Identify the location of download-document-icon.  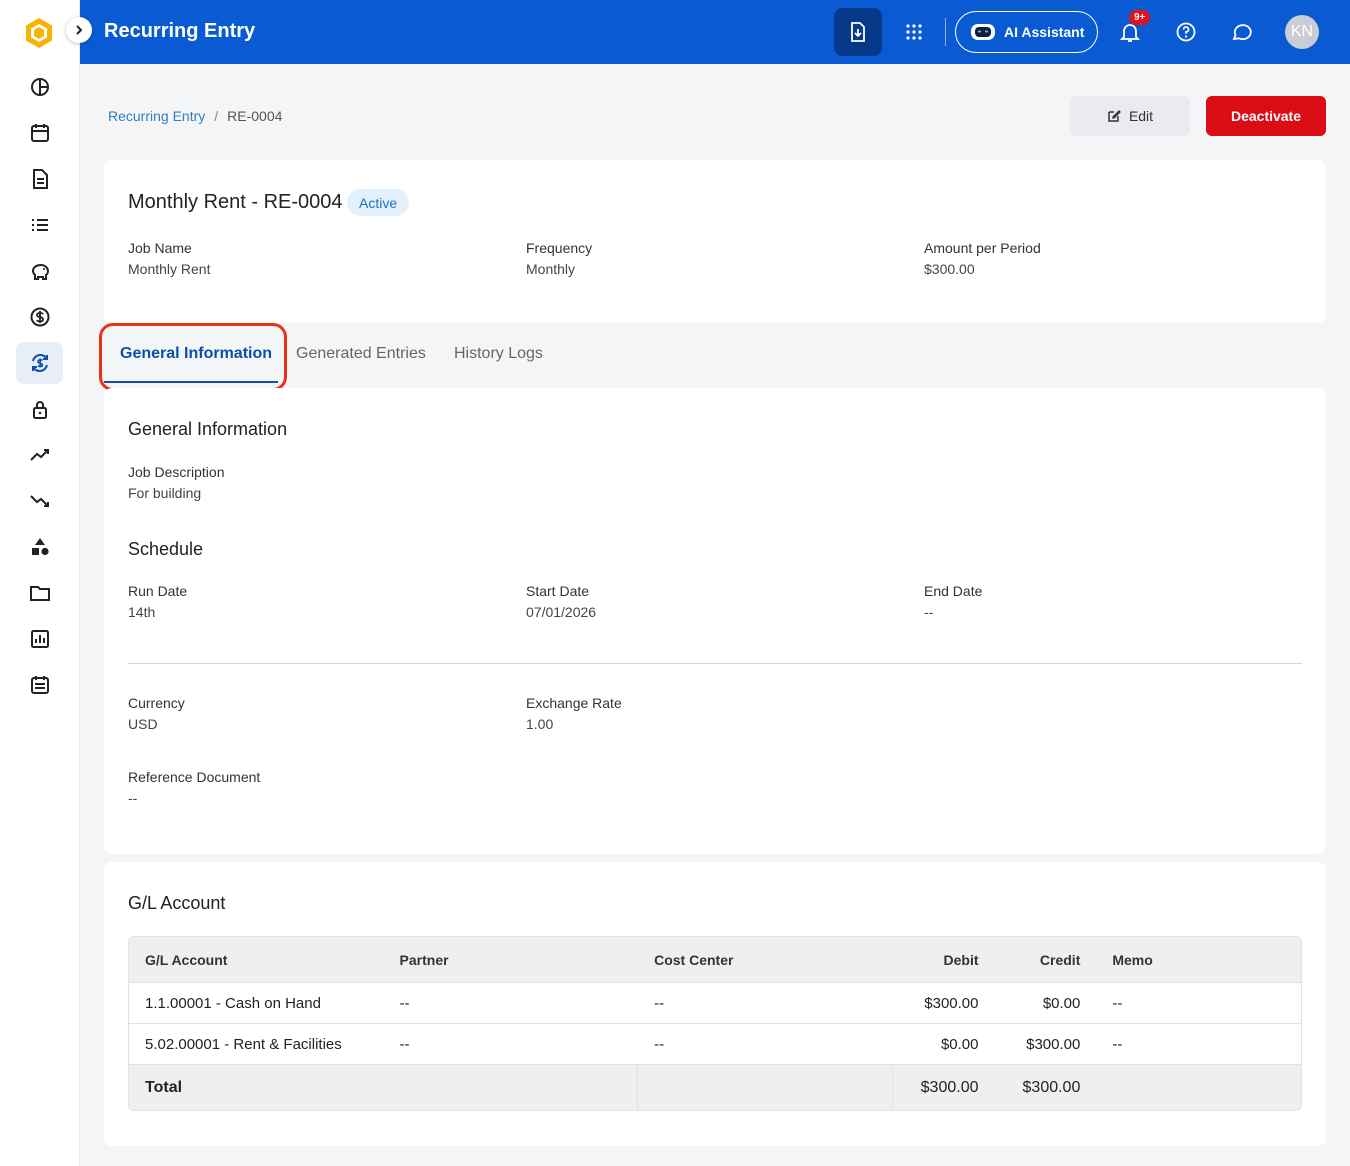
(858, 32).